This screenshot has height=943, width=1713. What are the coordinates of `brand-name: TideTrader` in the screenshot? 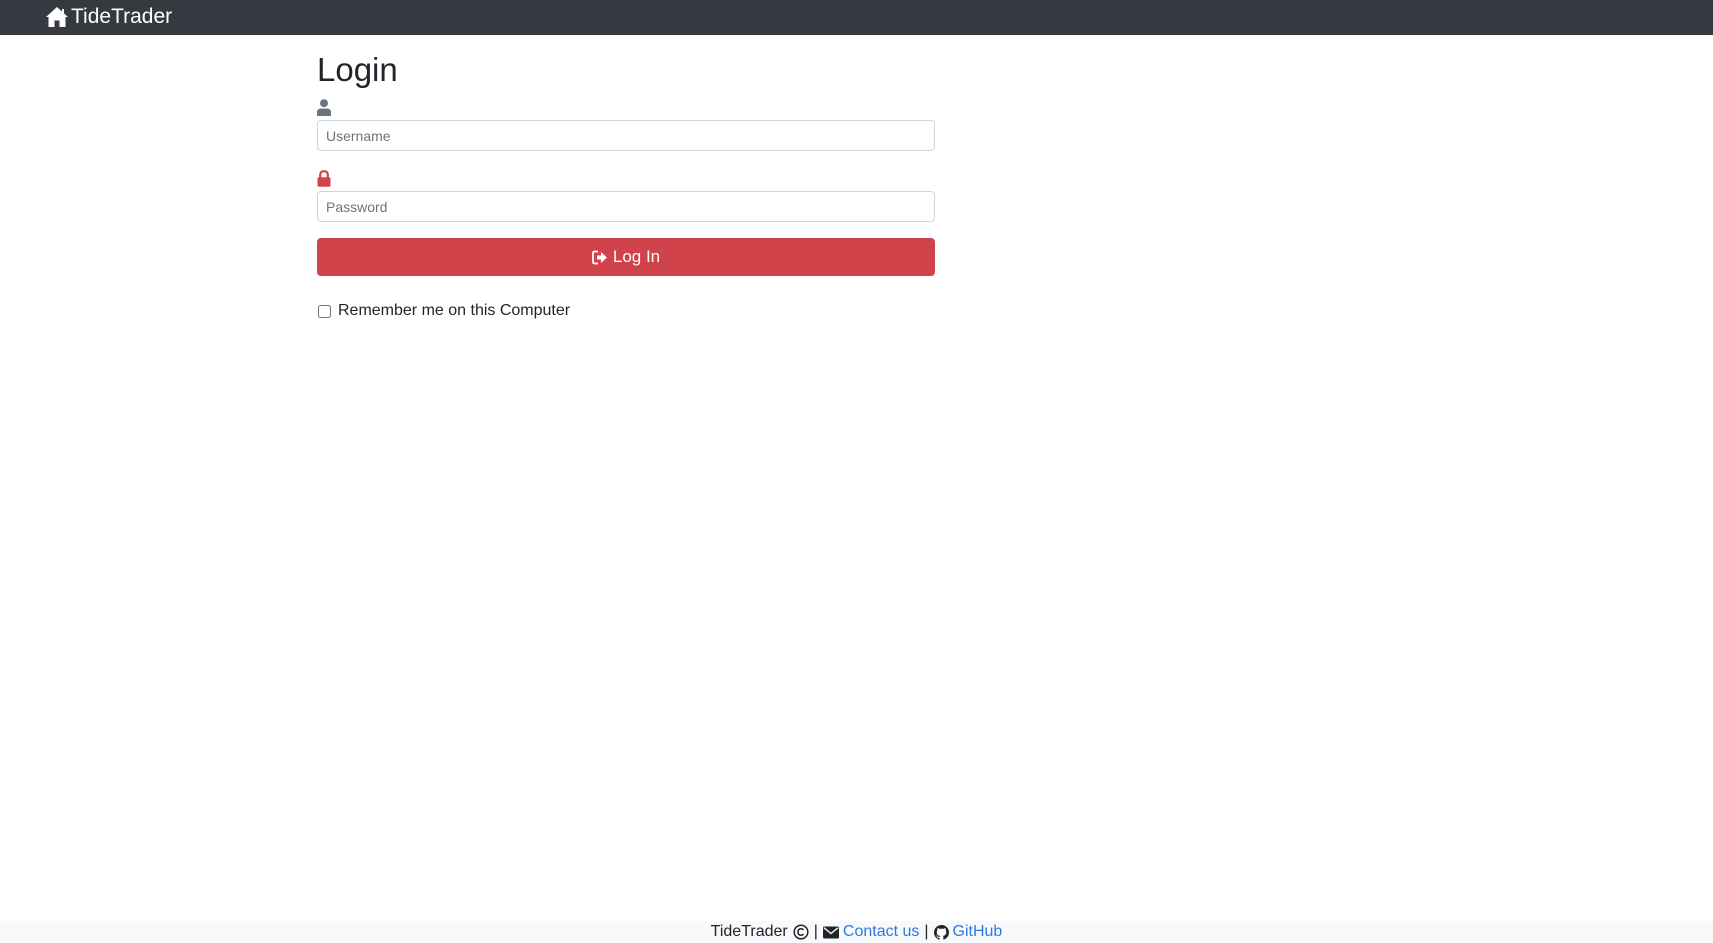 It's located at (122, 16).